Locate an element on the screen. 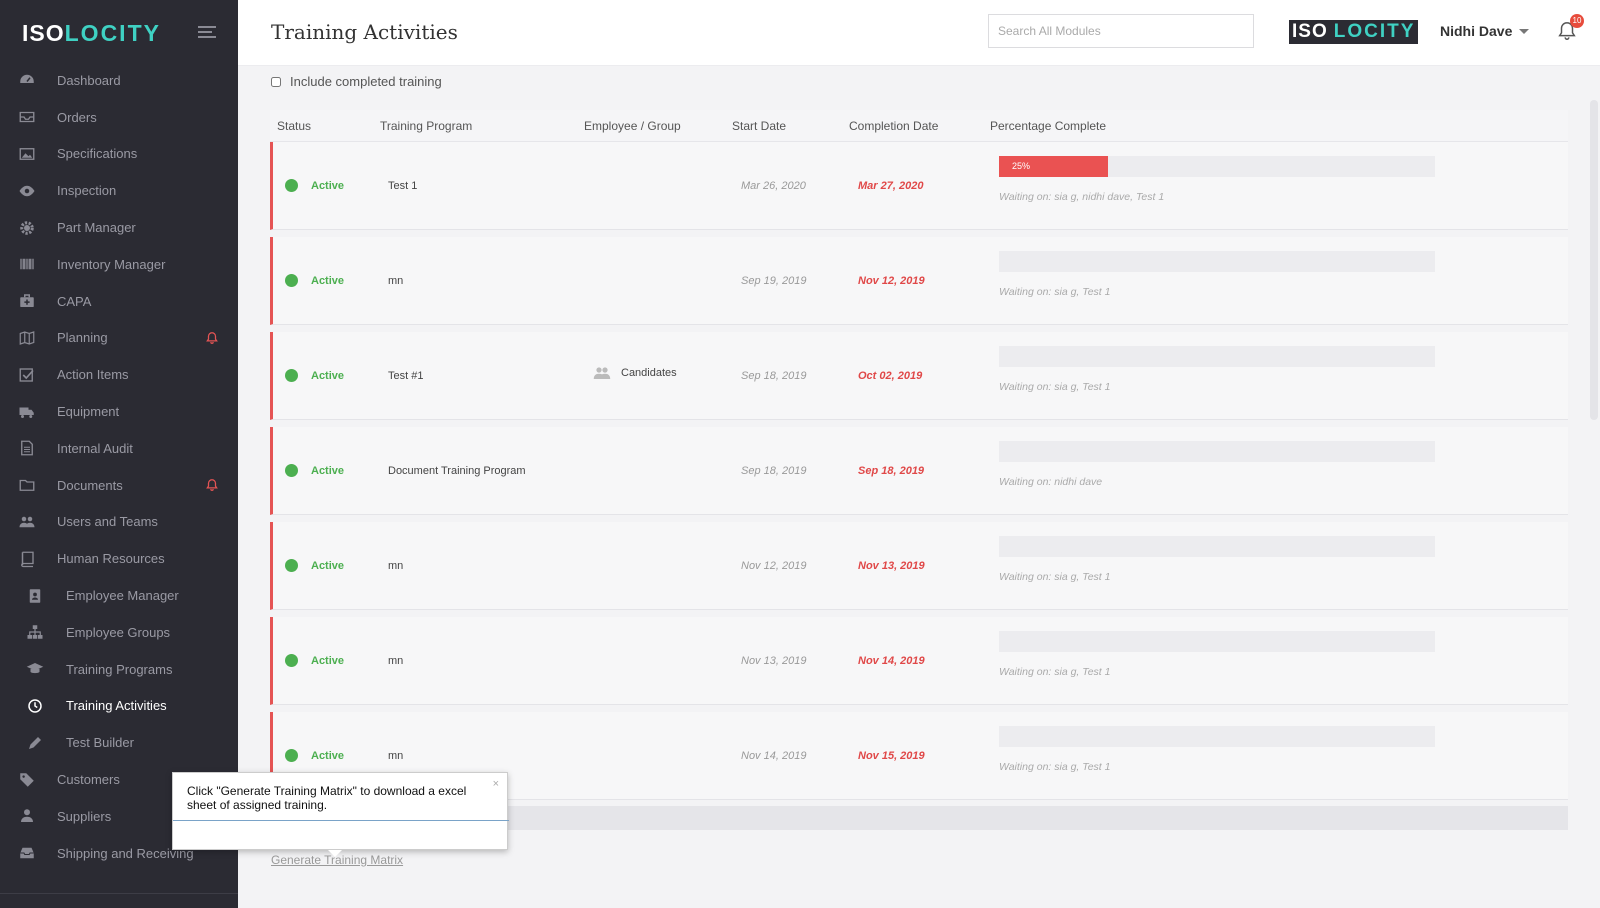 This screenshot has width=1600, height=908. sidebar-item-users-and-teams: Users and Teams is located at coordinates (119, 522).